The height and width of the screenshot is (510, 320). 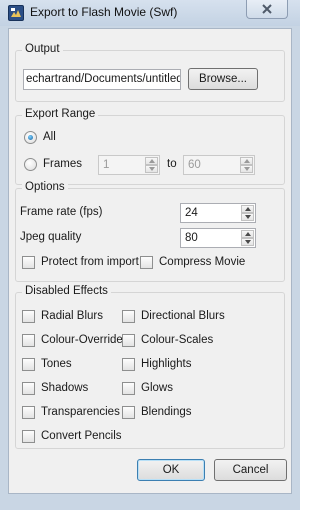 What do you see at coordinates (30, 164) in the screenshot?
I see `frames-radio` at bounding box center [30, 164].